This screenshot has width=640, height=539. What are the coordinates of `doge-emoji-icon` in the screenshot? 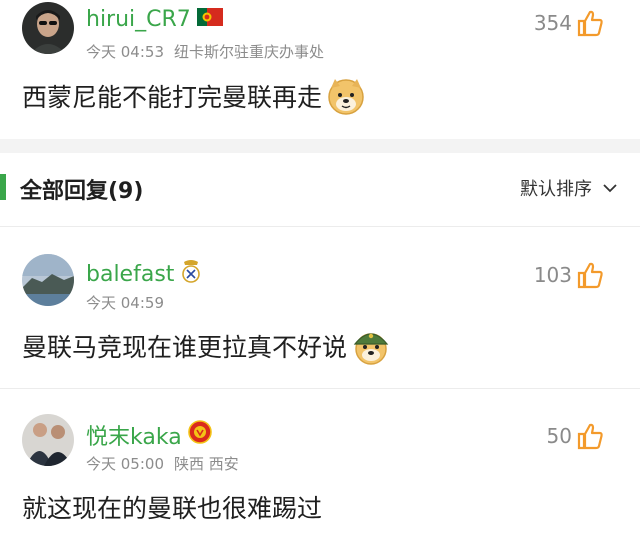 It's located at (346, 97).